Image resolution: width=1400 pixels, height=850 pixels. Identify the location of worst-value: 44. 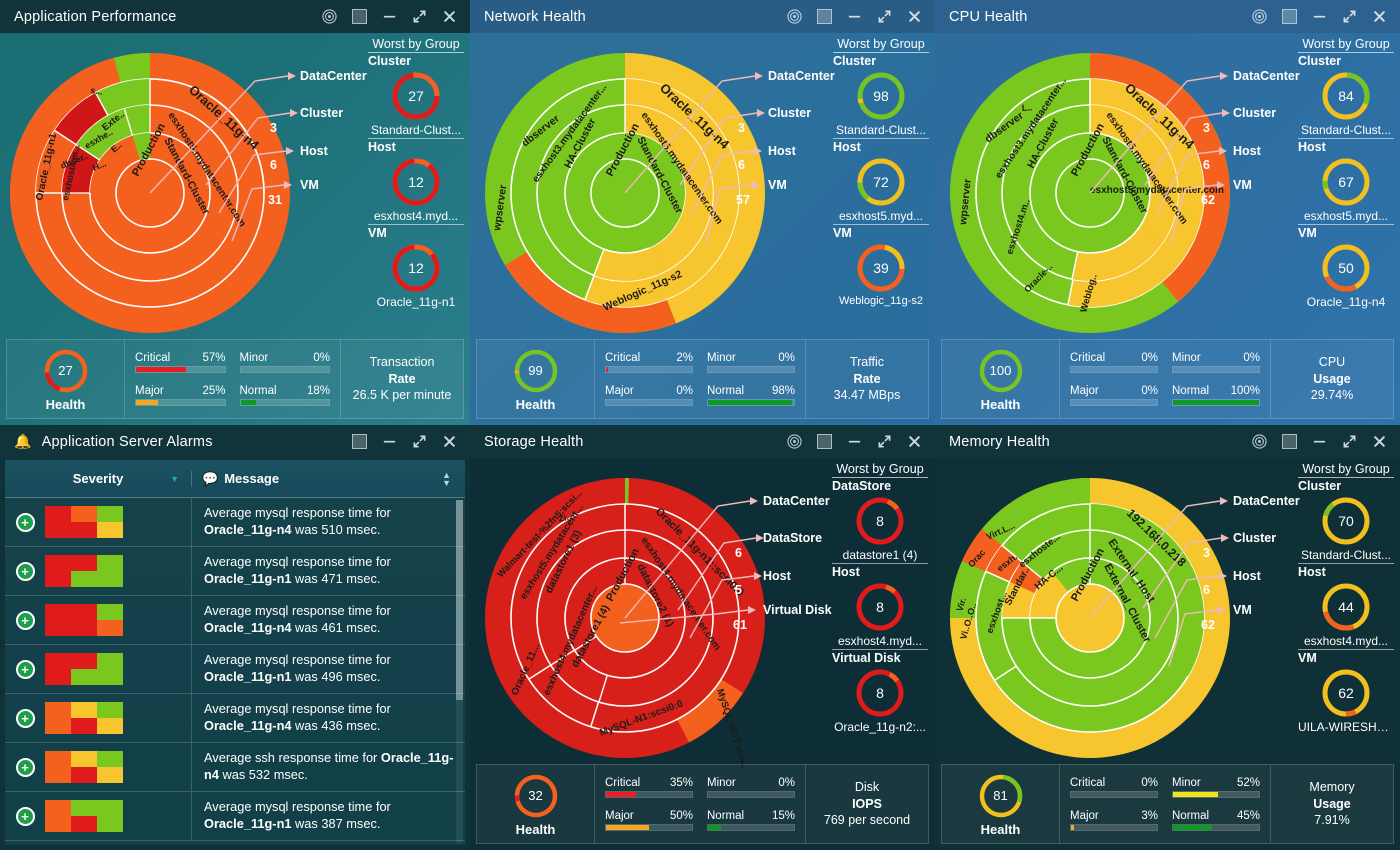
(1346, 607).